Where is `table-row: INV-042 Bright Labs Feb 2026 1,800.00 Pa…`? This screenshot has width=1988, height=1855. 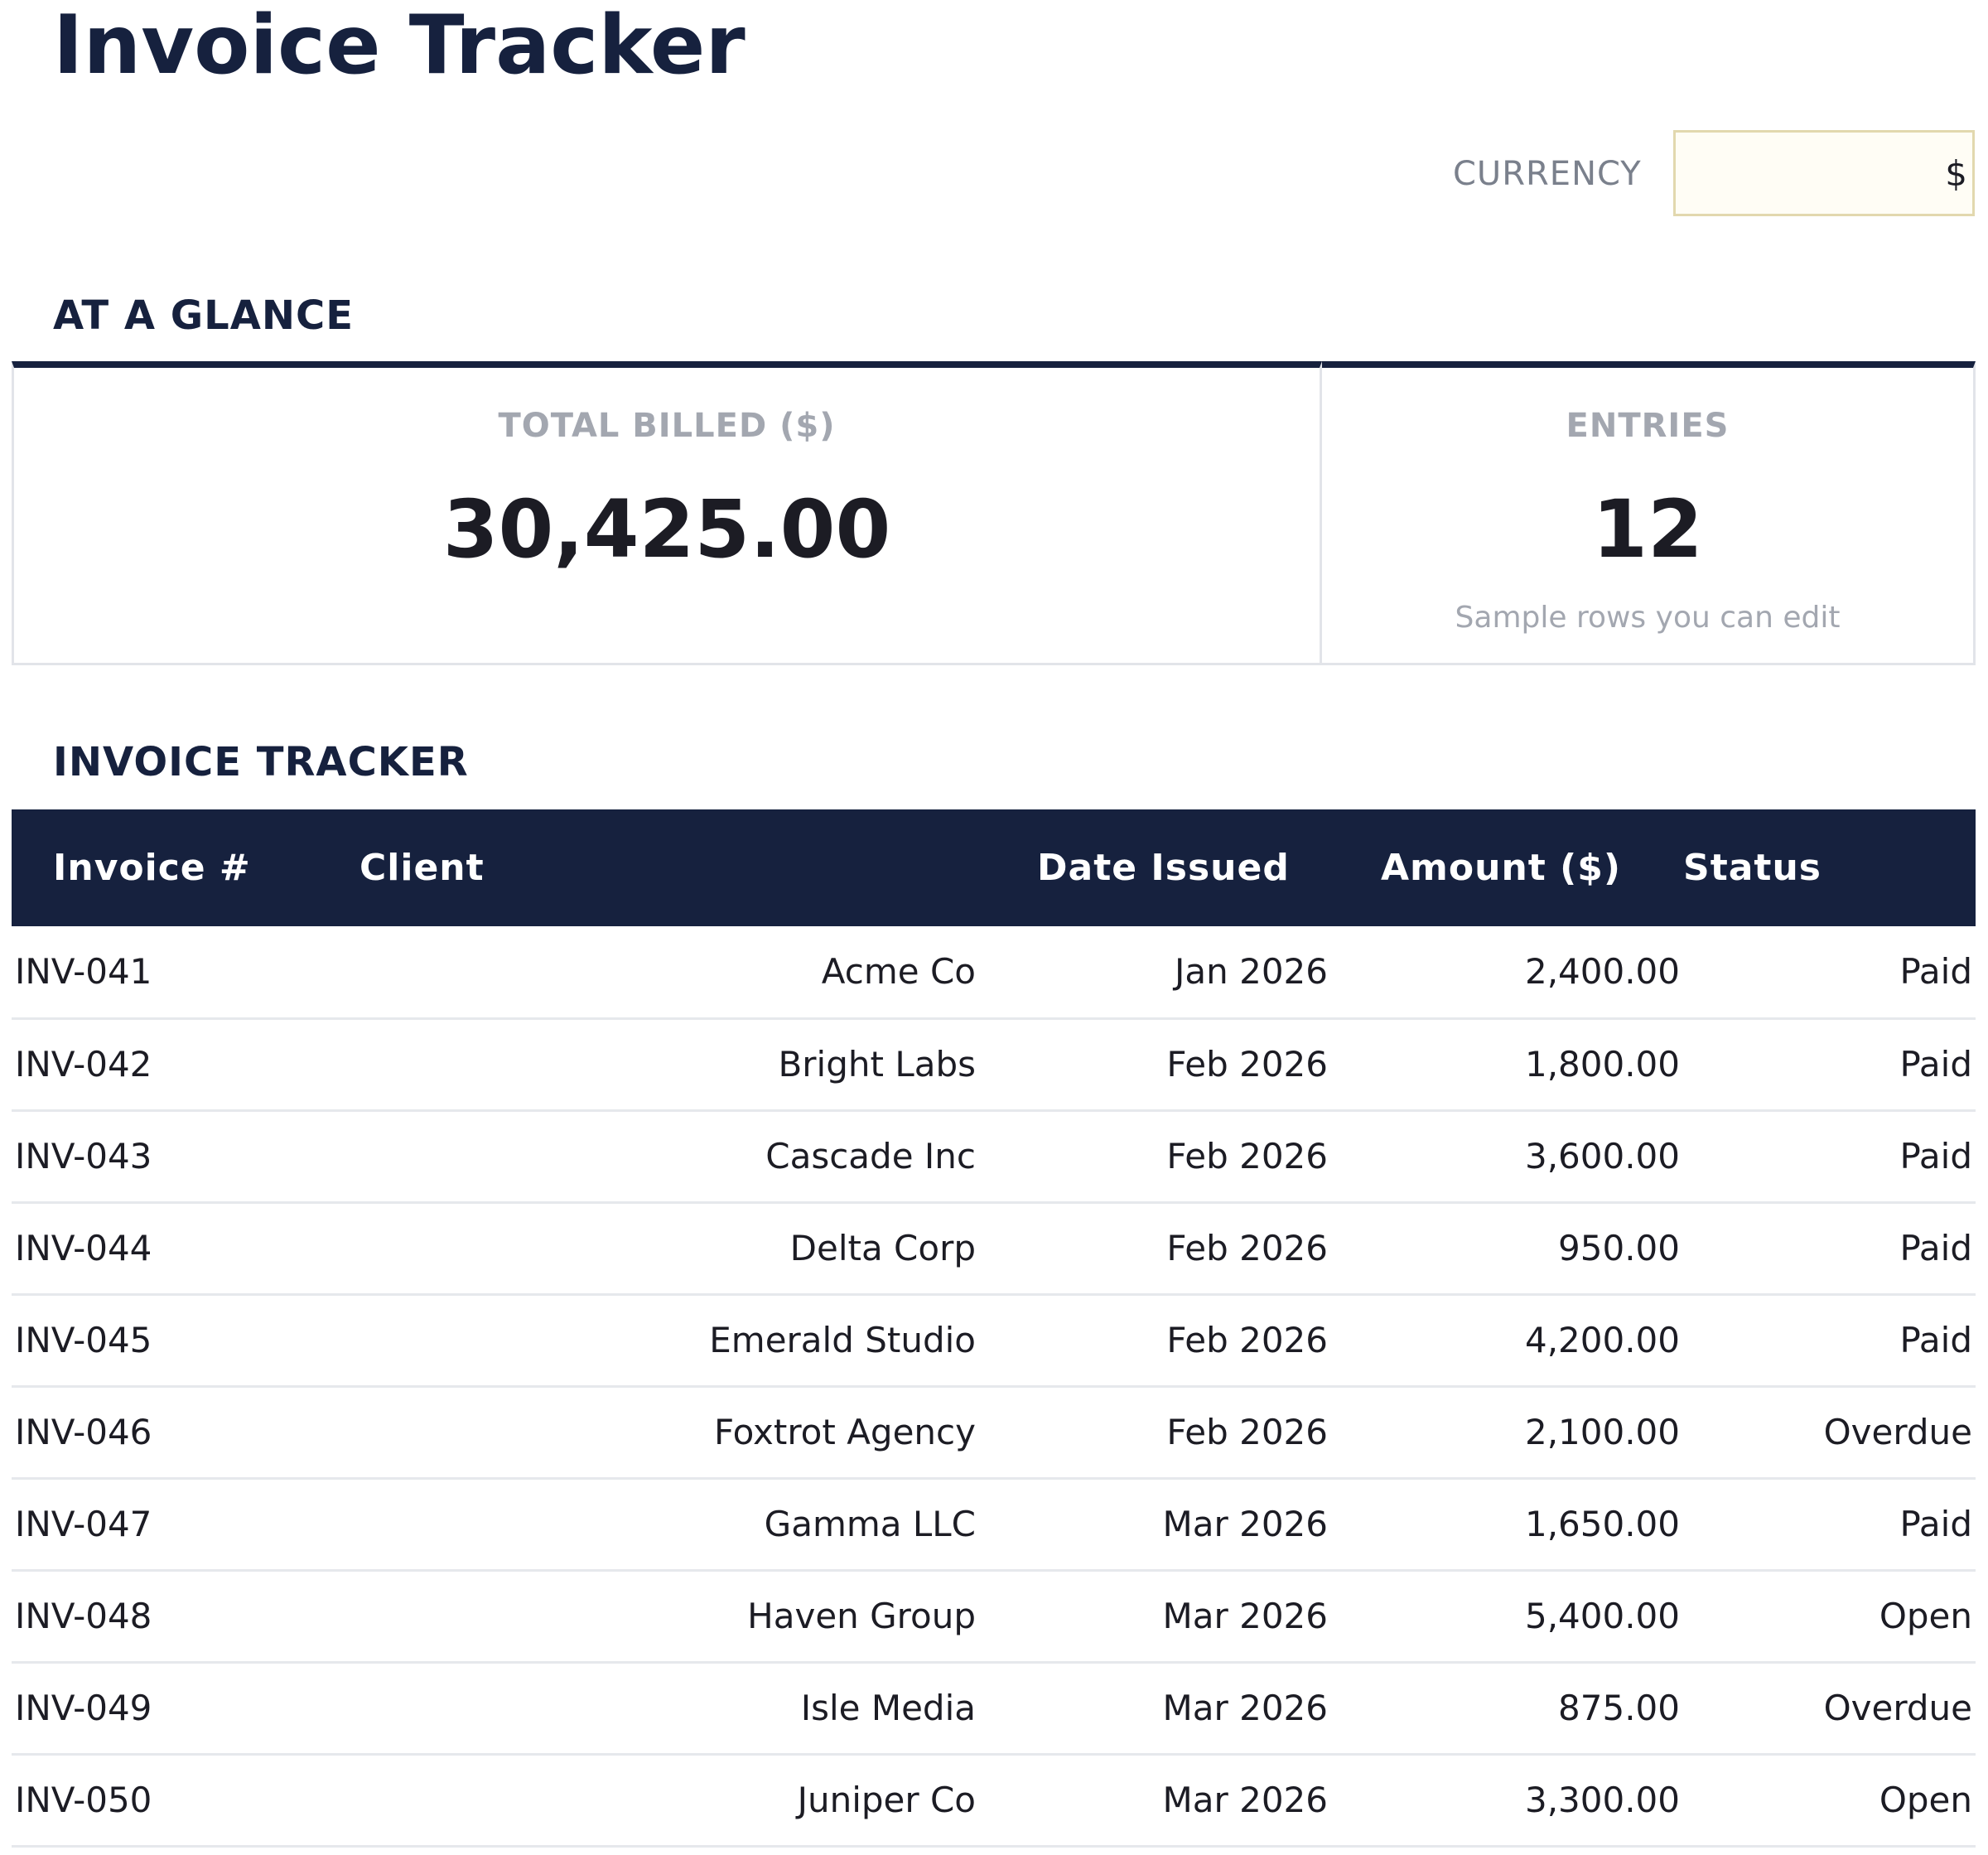 table-row: INV-042 Bright Labs Feb 2026 1,800.00 Pa… is located at coordinates (994, 1064).